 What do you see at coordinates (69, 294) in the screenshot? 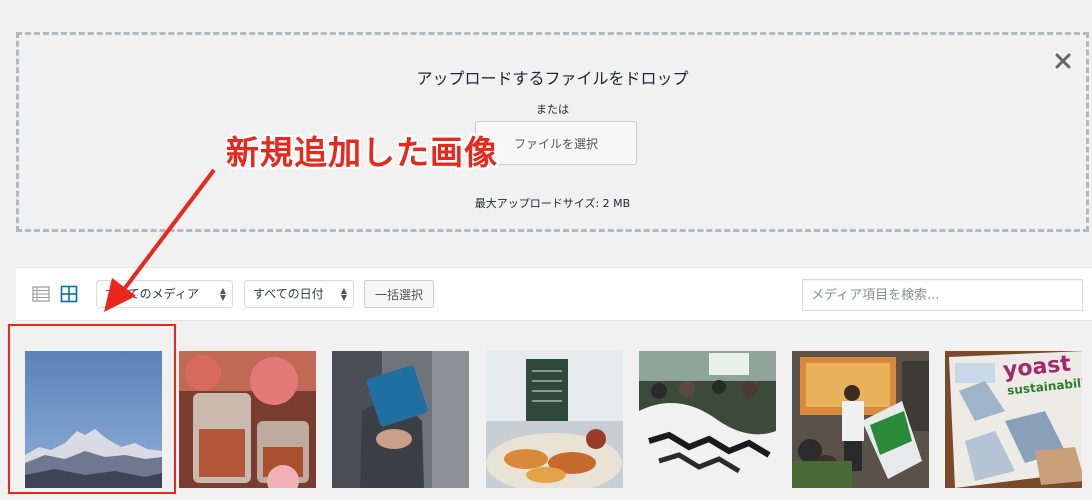
I see `grid-view-icon` at bounding box center [69, 294].